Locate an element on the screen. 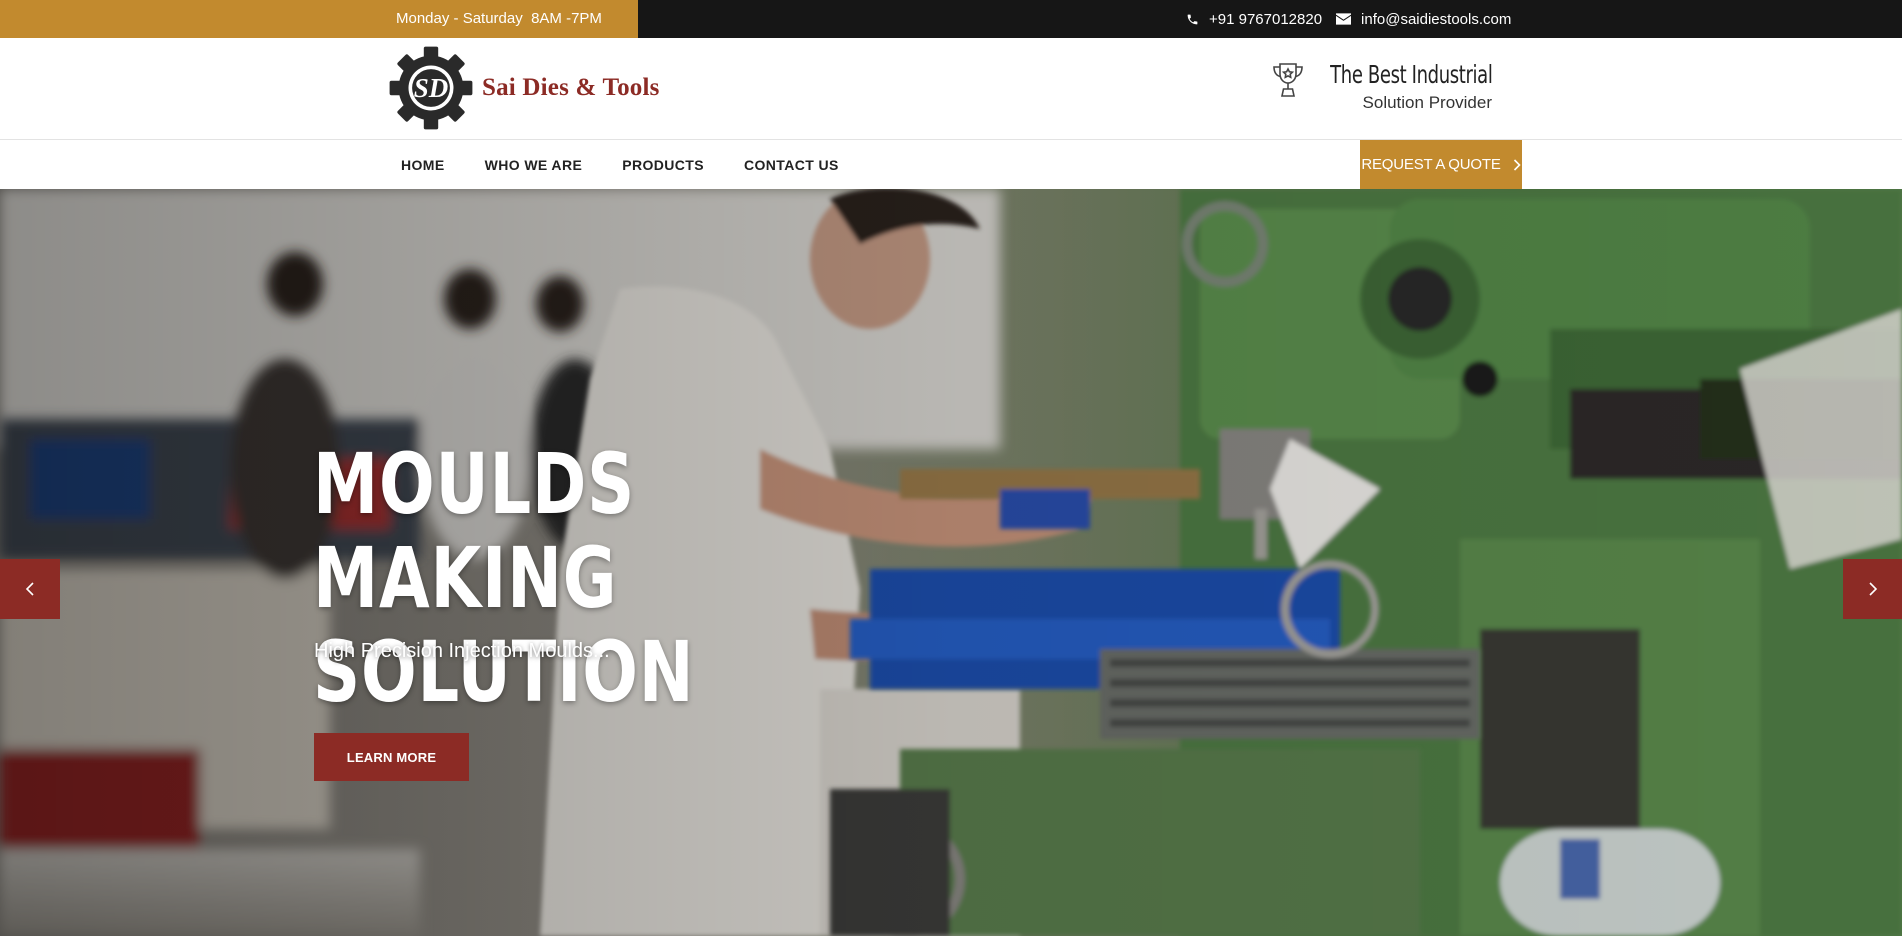 The width and height of the screenshot is (1902, 936). phone-number: +91 9767012820 is located at coordinates (1265, 19).